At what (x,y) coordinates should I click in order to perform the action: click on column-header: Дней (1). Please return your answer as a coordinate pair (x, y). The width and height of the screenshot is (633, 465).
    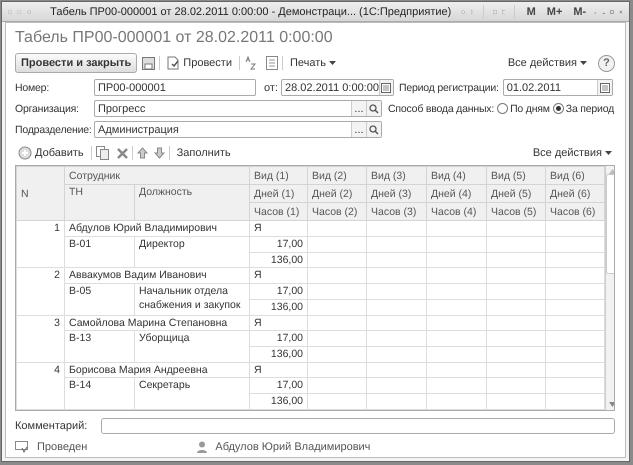
    Looking at the image, I should click on (279, 193).